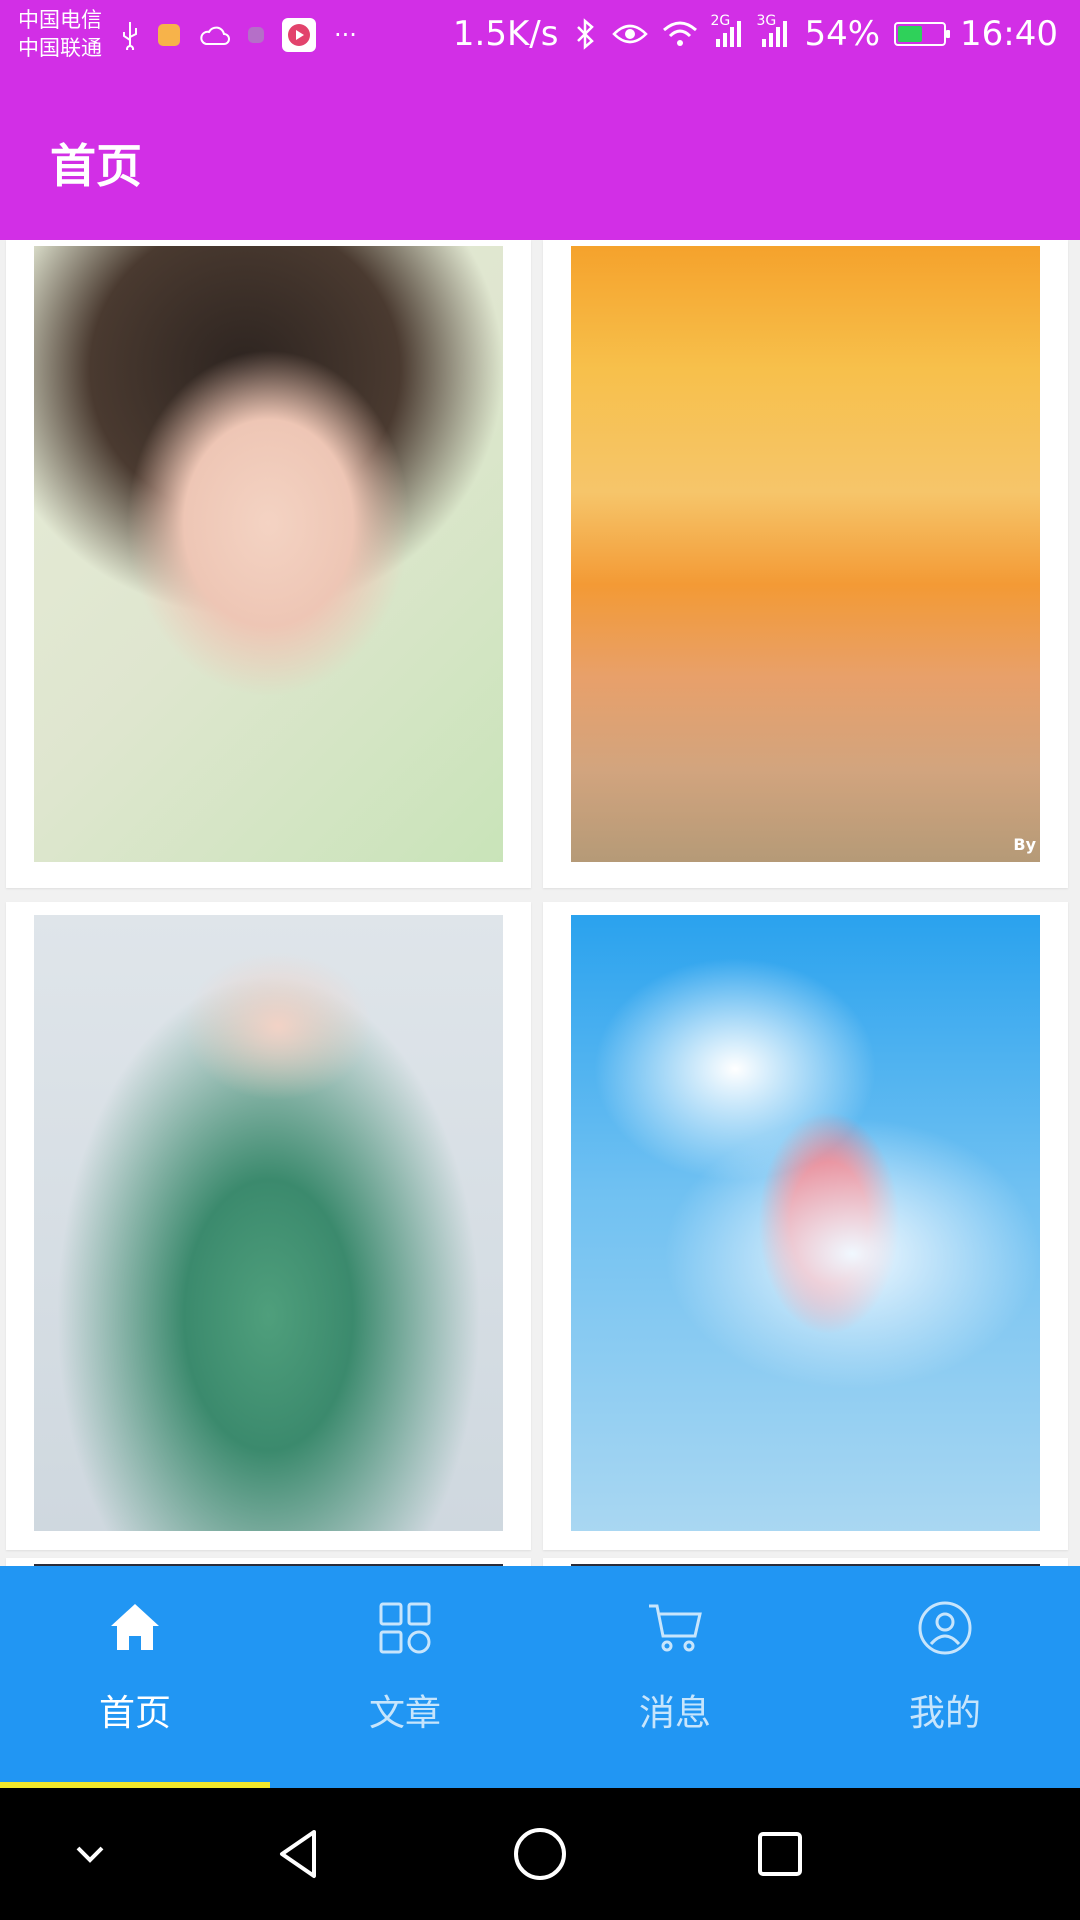  I want to click on battery-percent: 54%, so click(842, 34).